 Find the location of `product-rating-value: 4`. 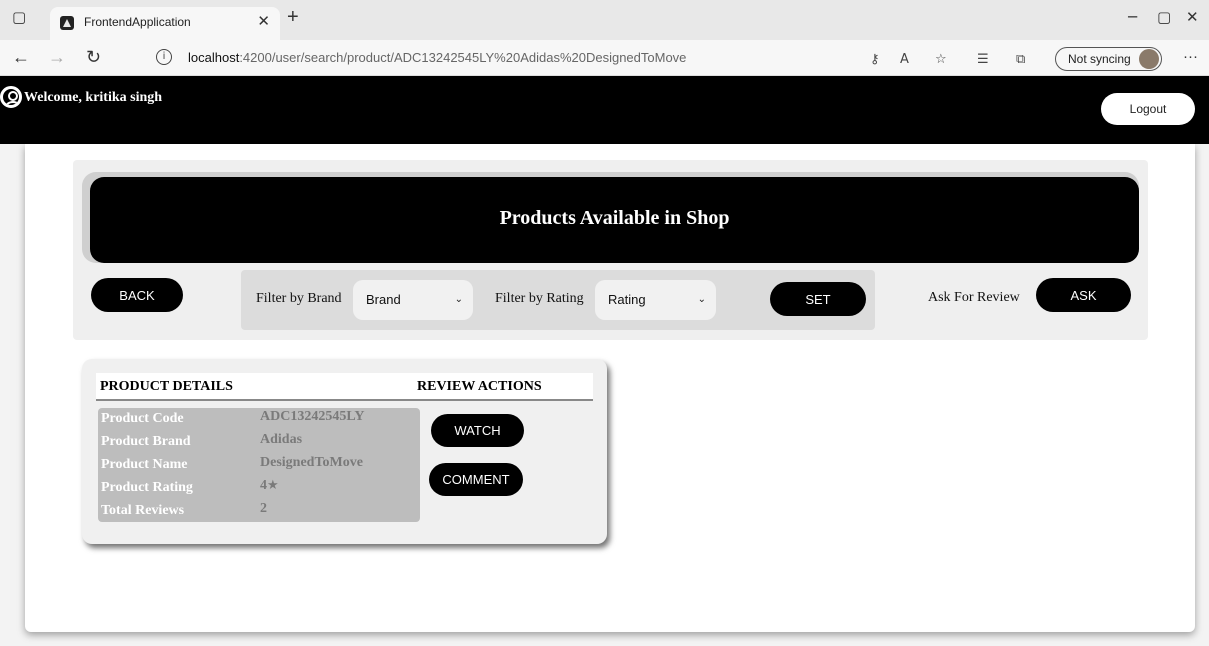

product-rating-value: 4 is located at coordinates (263, 485).